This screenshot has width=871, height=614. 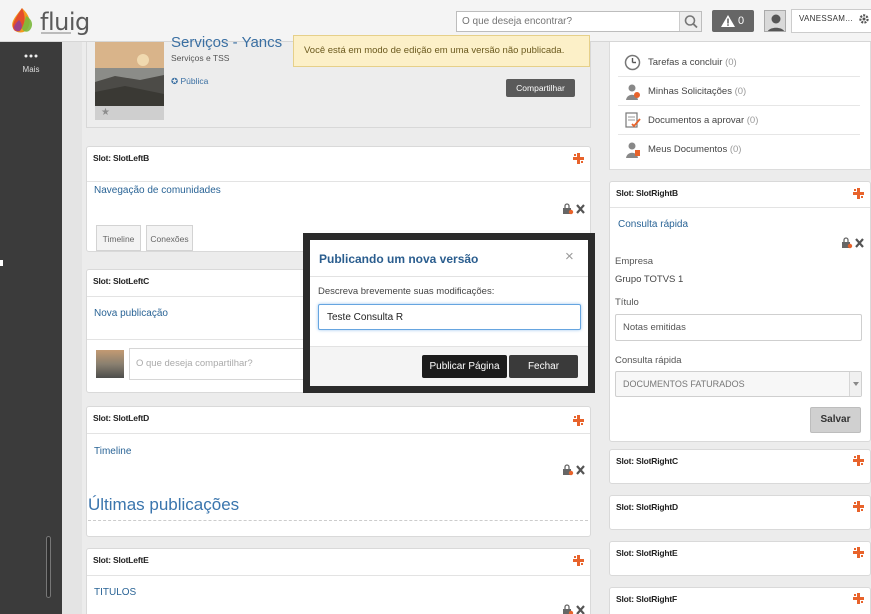 I want to click on slot-title: Slot: SlotRightF, so click(x=647, y=599).